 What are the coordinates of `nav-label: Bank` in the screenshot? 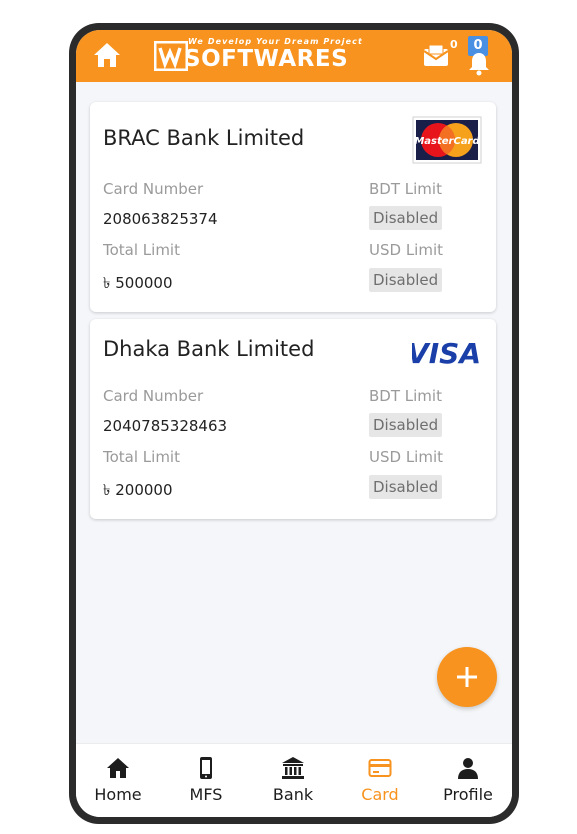 It's located at (293, 794).